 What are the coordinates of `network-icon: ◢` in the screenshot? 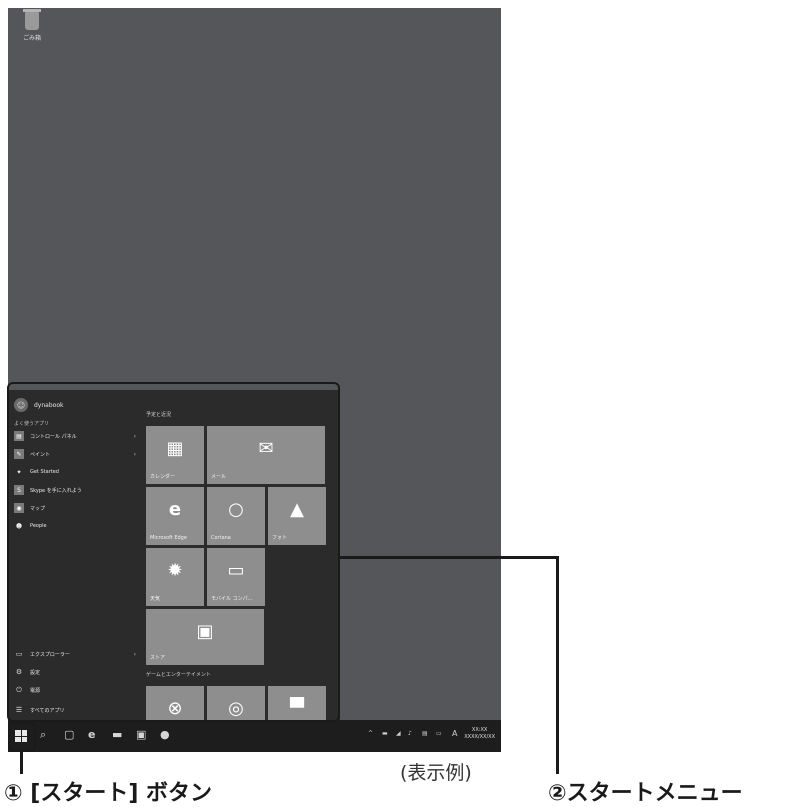 It's located at (398, 733).